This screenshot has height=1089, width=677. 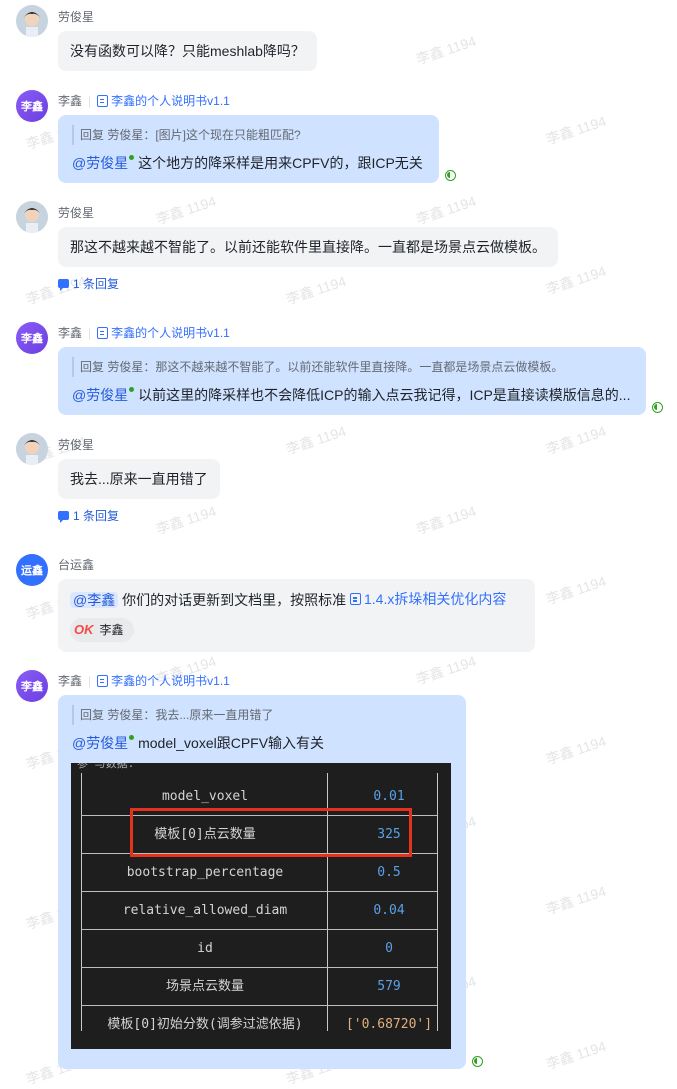 What do you see at coordinates (205, 948) in the screenshot?
I see `terminal-key: id` at bounding box center [205, 948].